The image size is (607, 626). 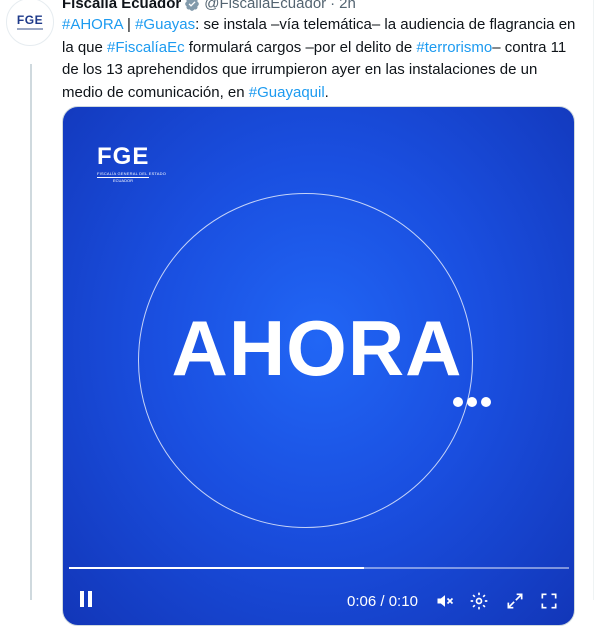 What do you see at coordinates (454, 47) in the screenshot?
I see `hashtag-link: #terrorismo` at bounding box center [454, 47].